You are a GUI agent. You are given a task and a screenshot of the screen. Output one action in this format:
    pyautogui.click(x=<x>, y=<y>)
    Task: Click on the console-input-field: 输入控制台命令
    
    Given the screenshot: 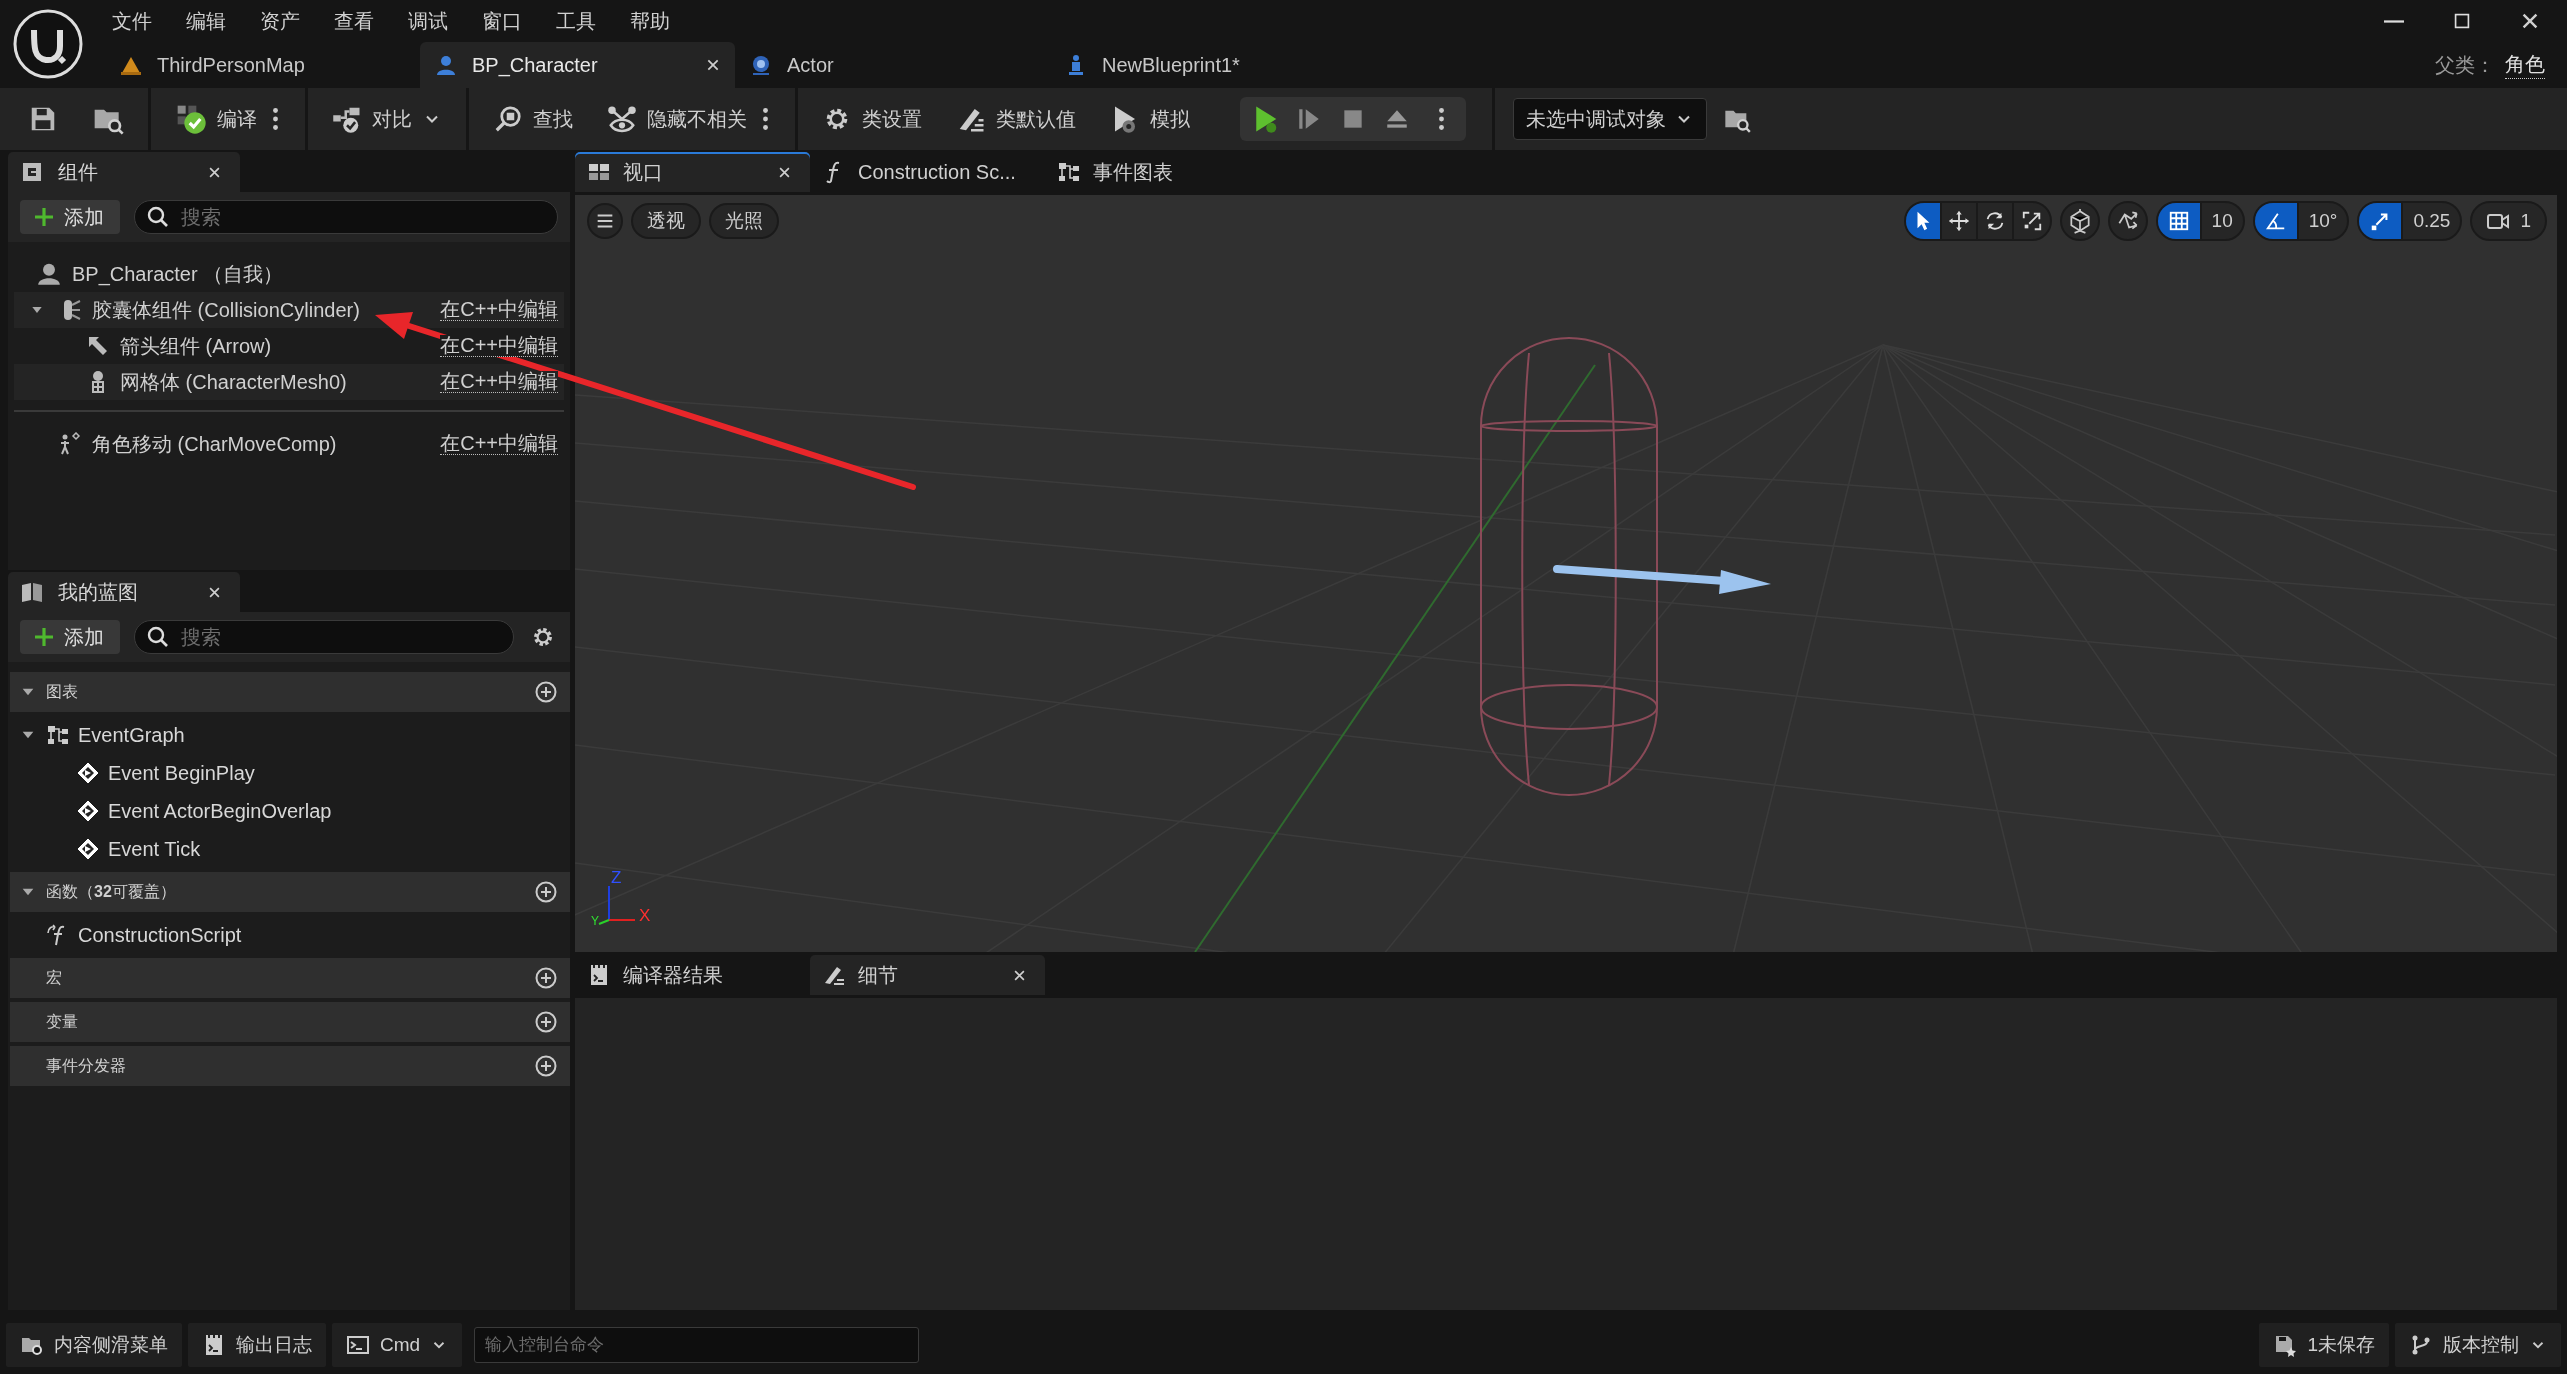 What is the action you would take?
    pyautogui.click(x=697, y=1345)
    